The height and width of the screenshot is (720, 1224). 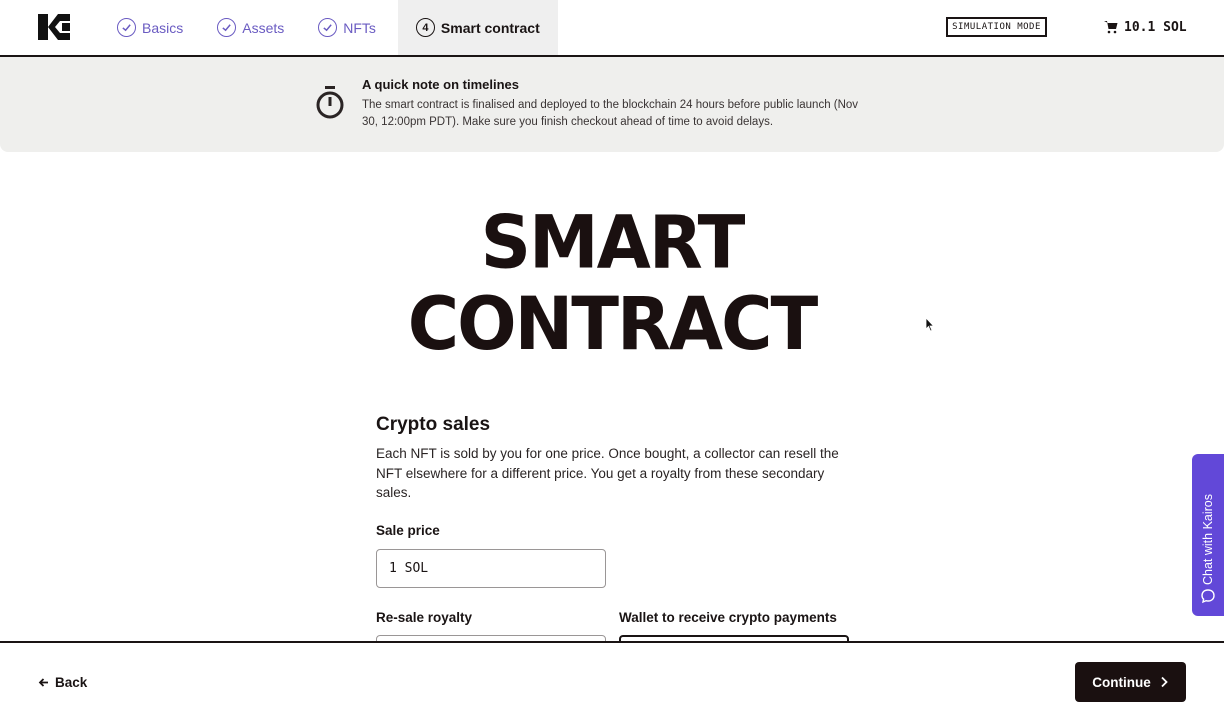 I want to click on cart-button: 10.1 SOL, so click(x=1145, y=27).